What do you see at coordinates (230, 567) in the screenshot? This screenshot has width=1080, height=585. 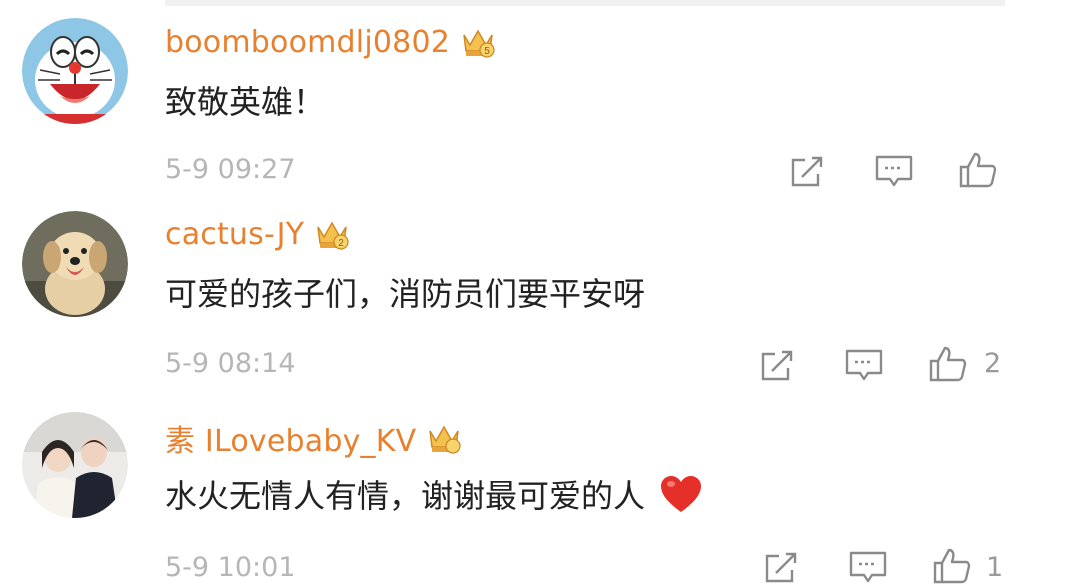 I see `timestamp: 5-9 10:01` at bounding box center [230, 567].